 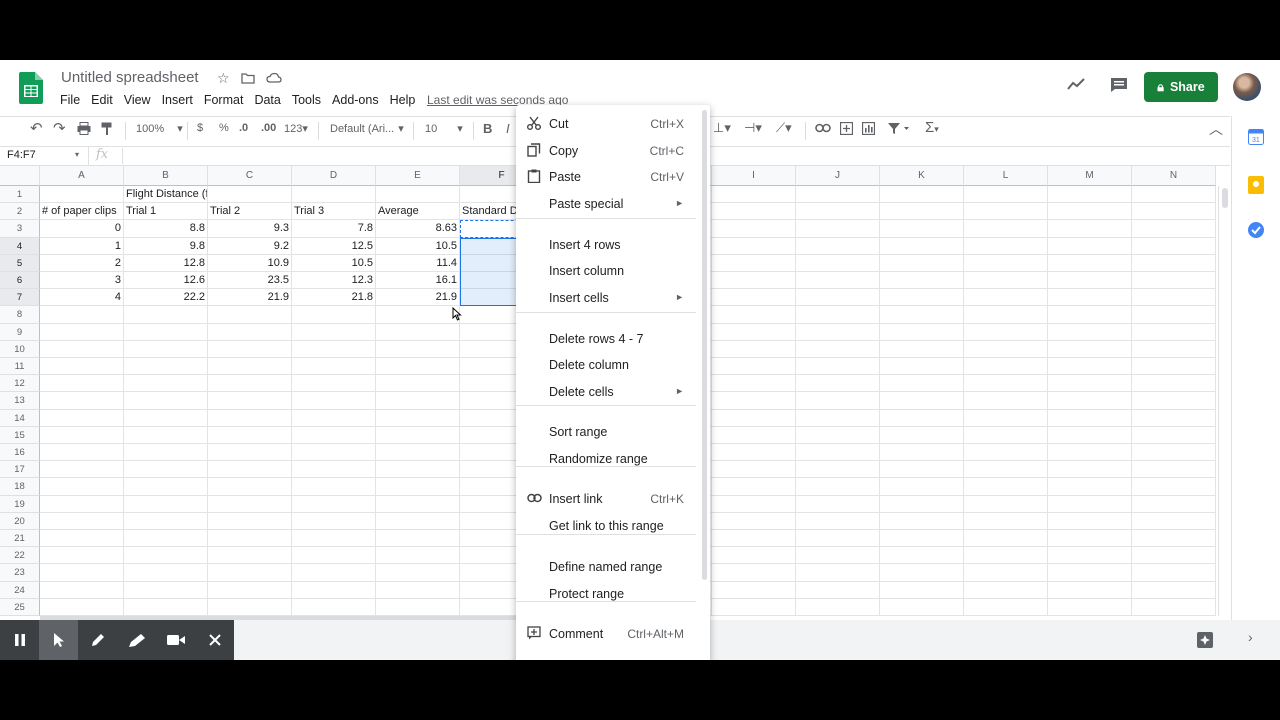 I want to click on cell-a15, so click(x=82, y=435).